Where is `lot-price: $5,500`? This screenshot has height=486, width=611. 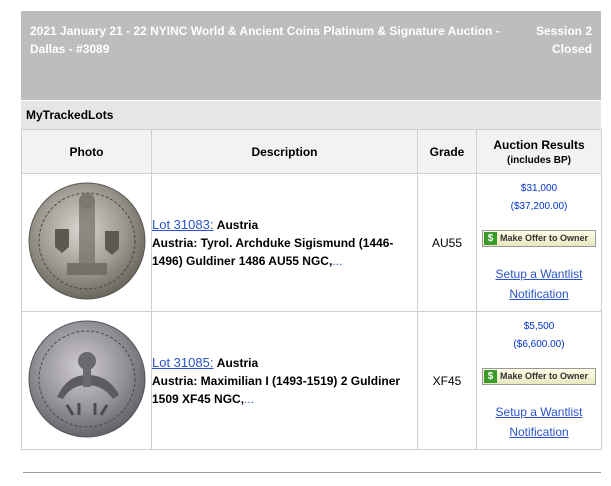 lot-price: $5,500 is located at coordinates (539, 326).